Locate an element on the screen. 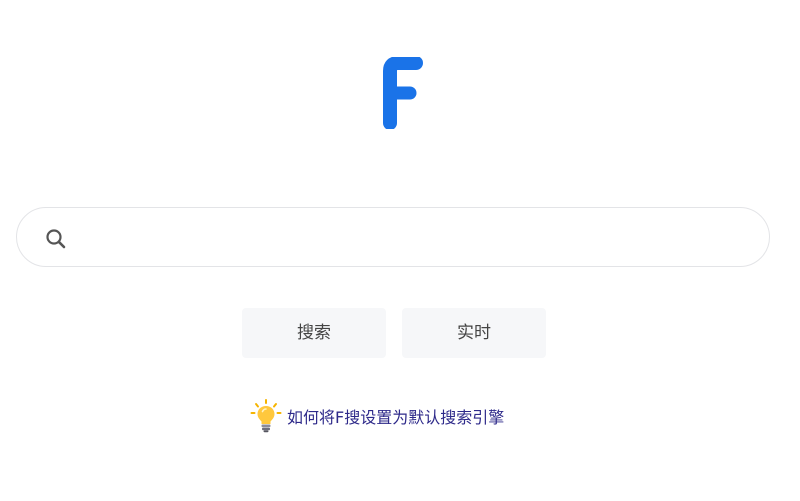 Image resolution: width=800 pixels, height=501 pixels. lightbulb-icon is located at coordinates (266, 416).